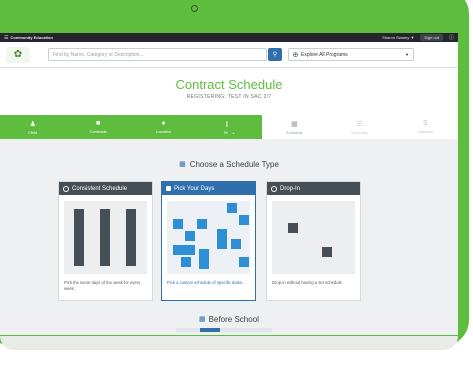 This screenshot has width=473, height=379. What do you see at coordinates (398, 37) in the screenshot?
I see `user-menu: Sharon Swamy ▼` at bounding box center [398, 37].